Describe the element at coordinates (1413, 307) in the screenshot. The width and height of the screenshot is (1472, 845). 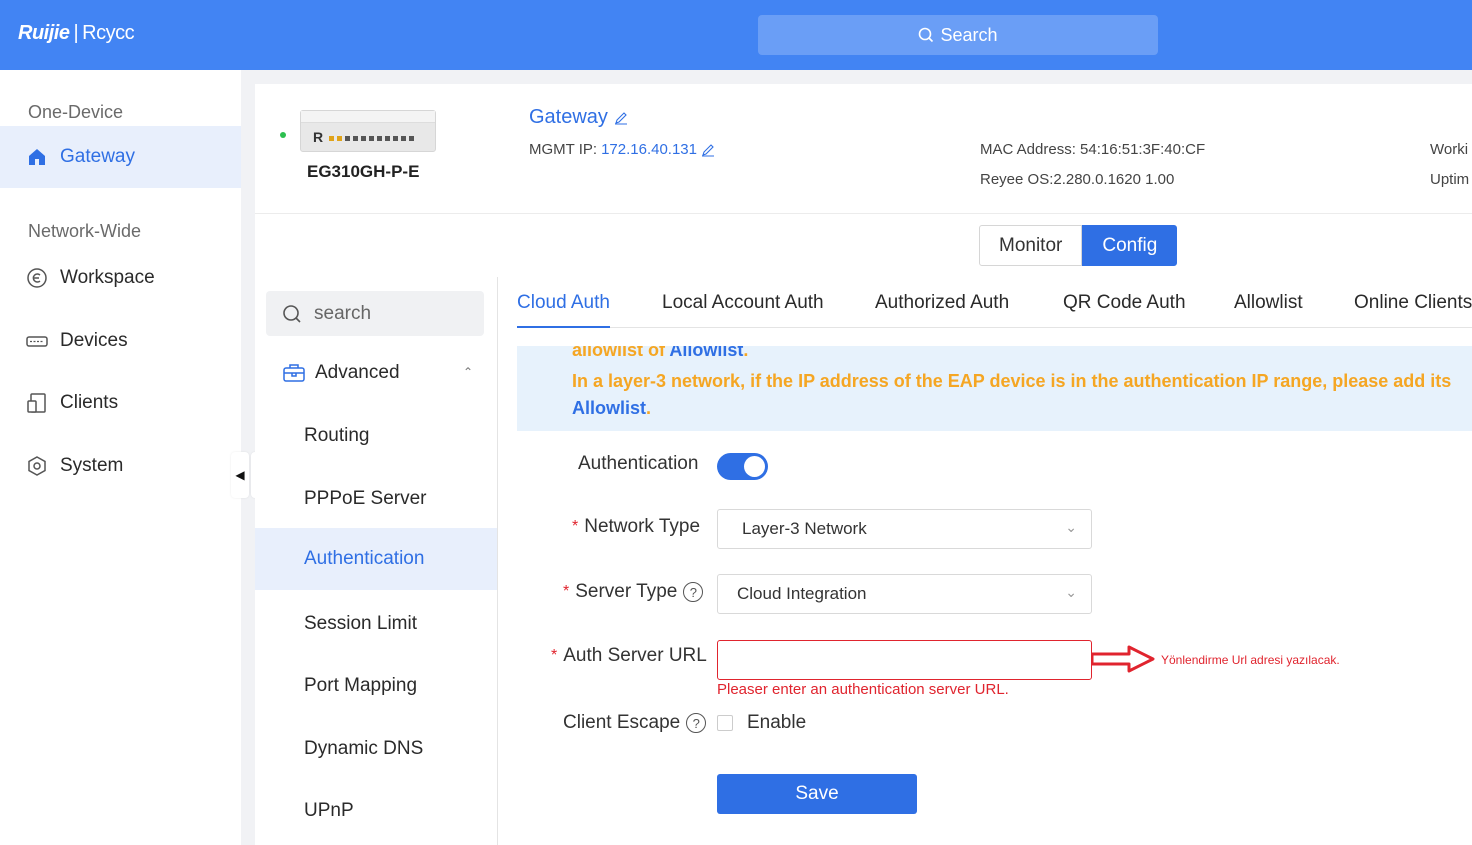
I see `tab-online-clients: Online Clients` at that location.